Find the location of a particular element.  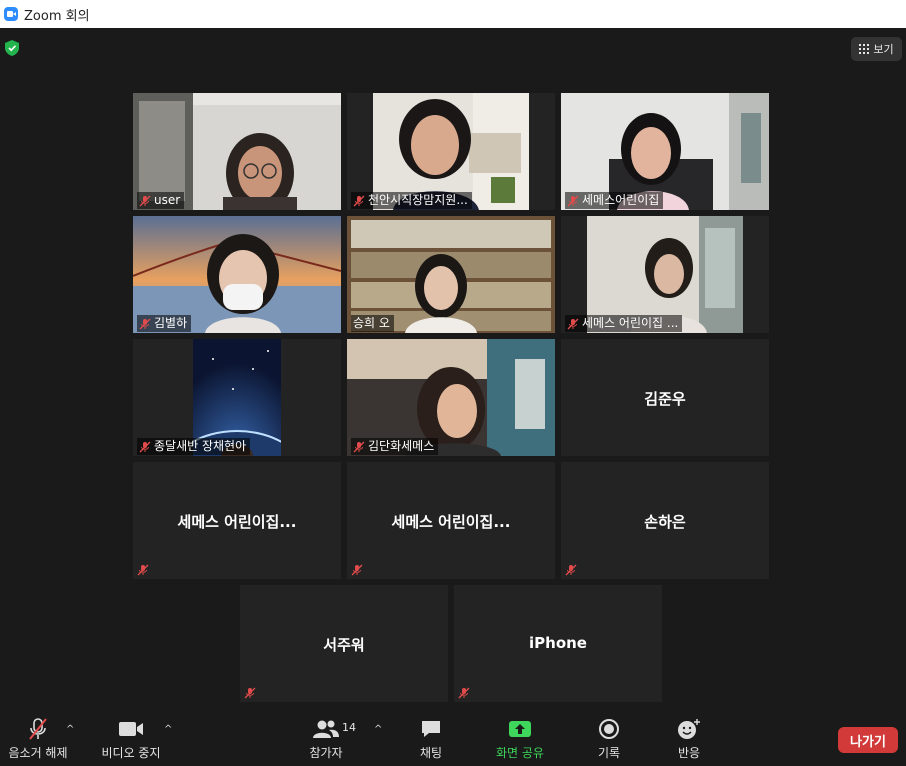

video-camera-icon is located at coordinates (131, 729).